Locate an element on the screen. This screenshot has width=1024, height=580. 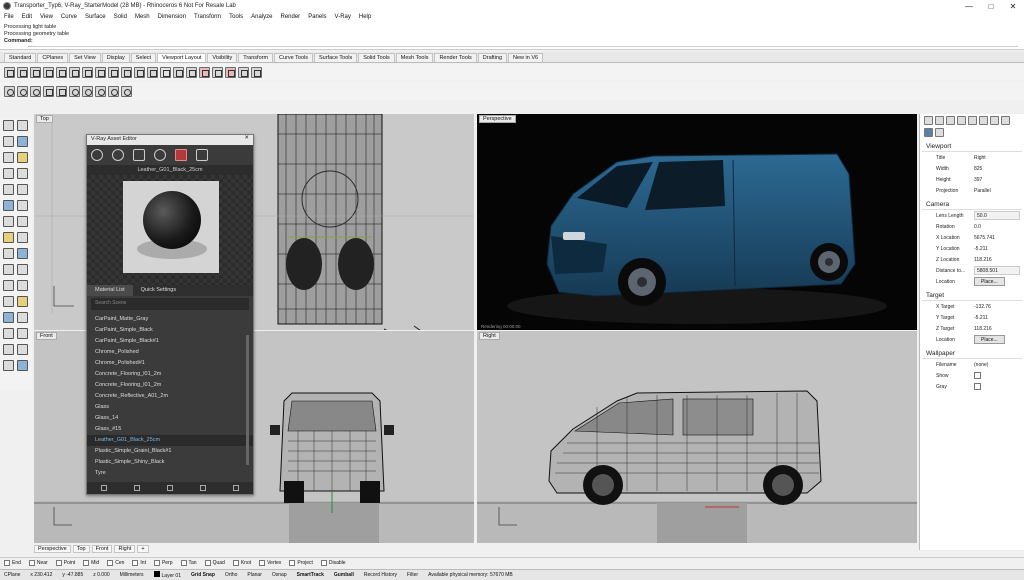
material-list-item: Concrete_Flooring_l01_2m is located at coordinates (170, 374).